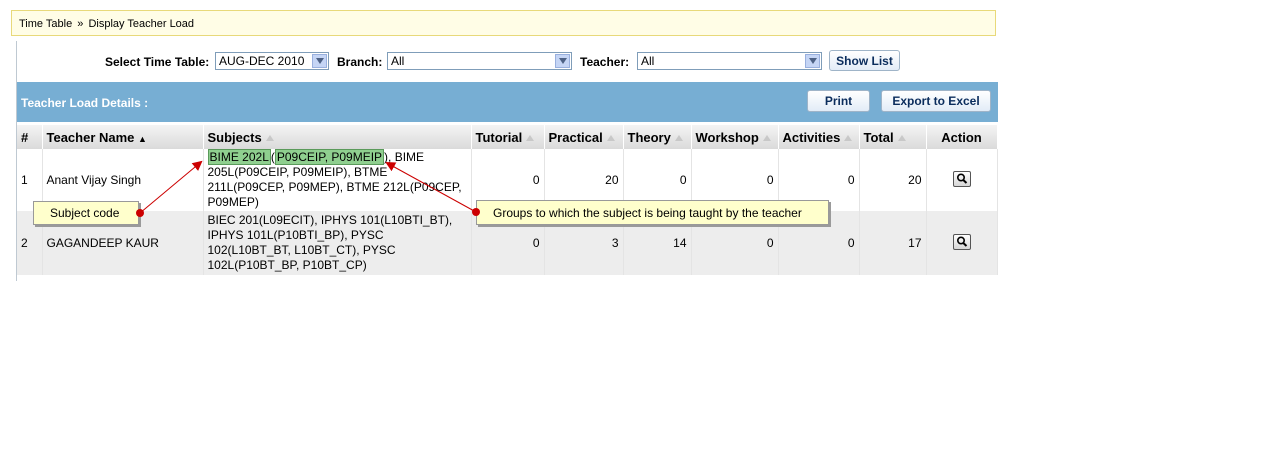 This screenshot has width=1280, height=450. What do you see at coordinates (648, 61) in the screenshot?
I see `teacher-select-value: All` at bounding box center [648, 61].